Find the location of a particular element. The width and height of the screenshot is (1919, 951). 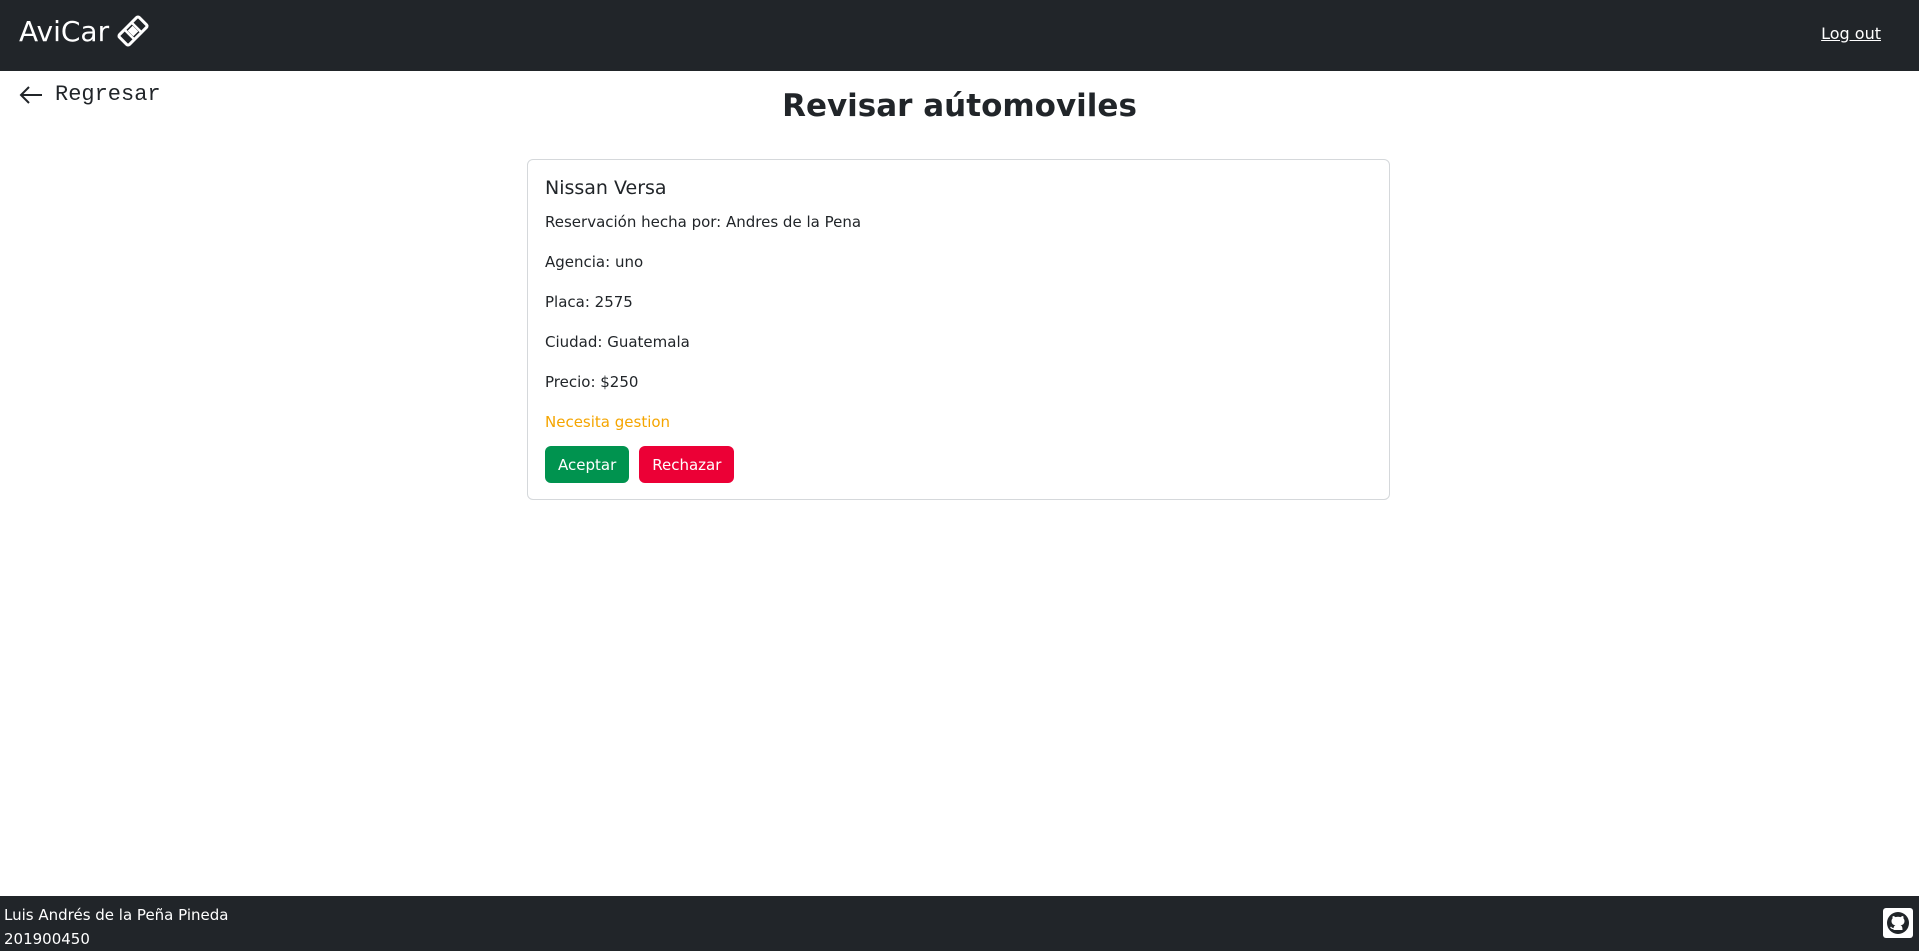

logout-link: Log out is located at coordinates (1851, 33).